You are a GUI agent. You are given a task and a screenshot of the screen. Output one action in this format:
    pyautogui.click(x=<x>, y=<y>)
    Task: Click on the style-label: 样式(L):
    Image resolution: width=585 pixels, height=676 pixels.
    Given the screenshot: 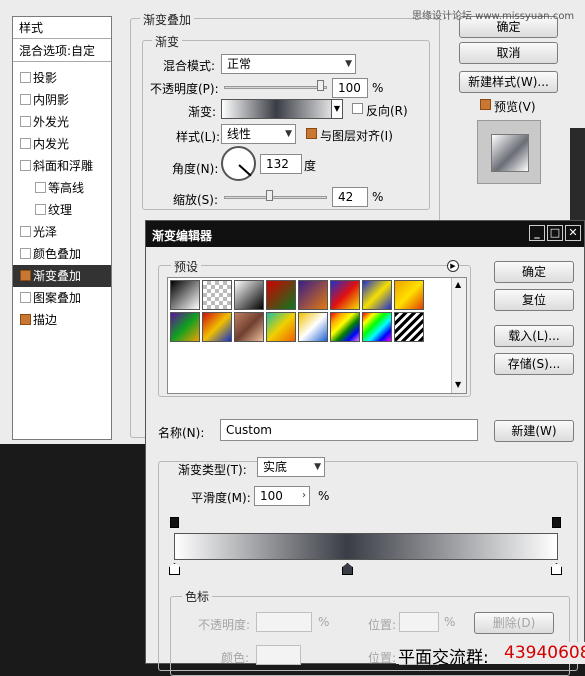 What is the action you would take?
    pyautogui.click(x=198, y=137)
    